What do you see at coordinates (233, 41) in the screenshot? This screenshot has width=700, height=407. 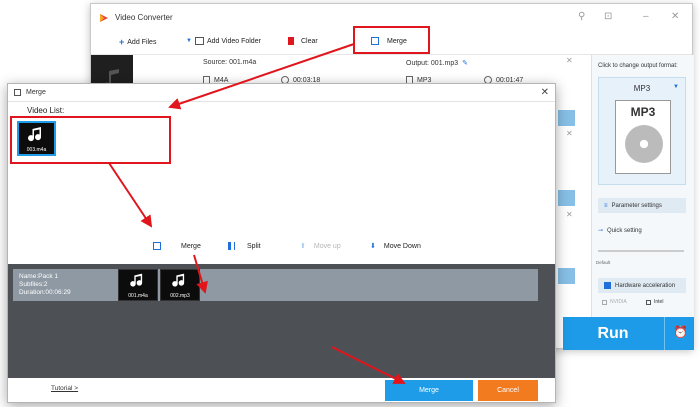 I see `add-video-folder-label: Add Video Folder` at bounding box center [233, 41].